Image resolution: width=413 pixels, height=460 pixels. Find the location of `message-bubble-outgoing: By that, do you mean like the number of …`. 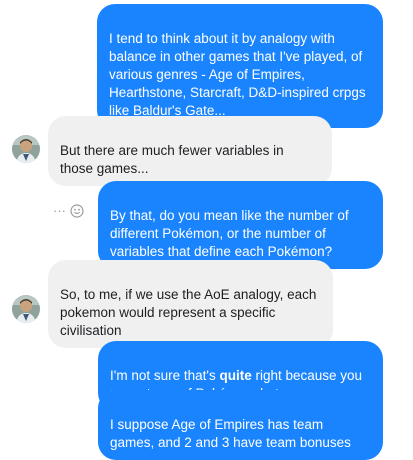

message-bubble-outgoing: By that, do you mean like the number of … is located at coordinates (240, 225).